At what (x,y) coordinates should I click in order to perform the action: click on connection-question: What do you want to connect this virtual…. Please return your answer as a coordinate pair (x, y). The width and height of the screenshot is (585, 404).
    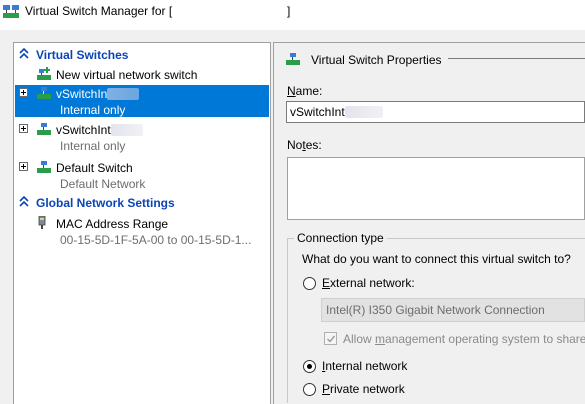
    Looking at the image, I should click on (436, 259).